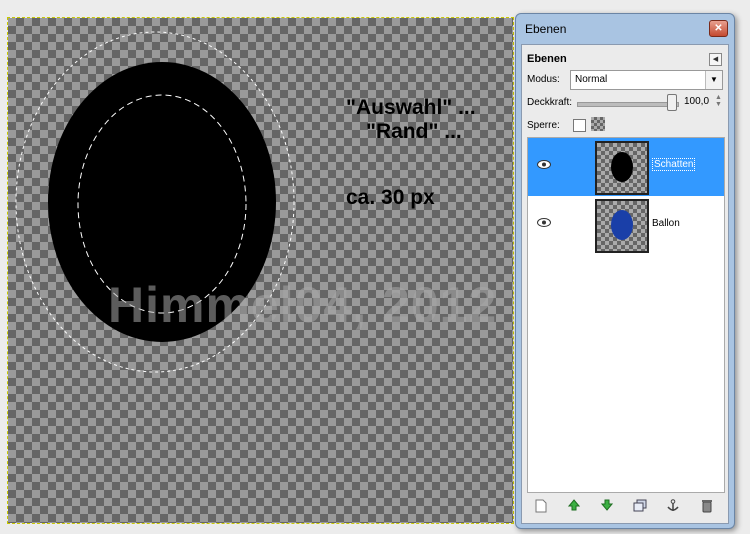 Image resolution: width=750 pixels, height=534 pixels. Describe the element at coordinates (713, 80) in the screenshot. I see `chevron-down-icon: ▼` at that location.